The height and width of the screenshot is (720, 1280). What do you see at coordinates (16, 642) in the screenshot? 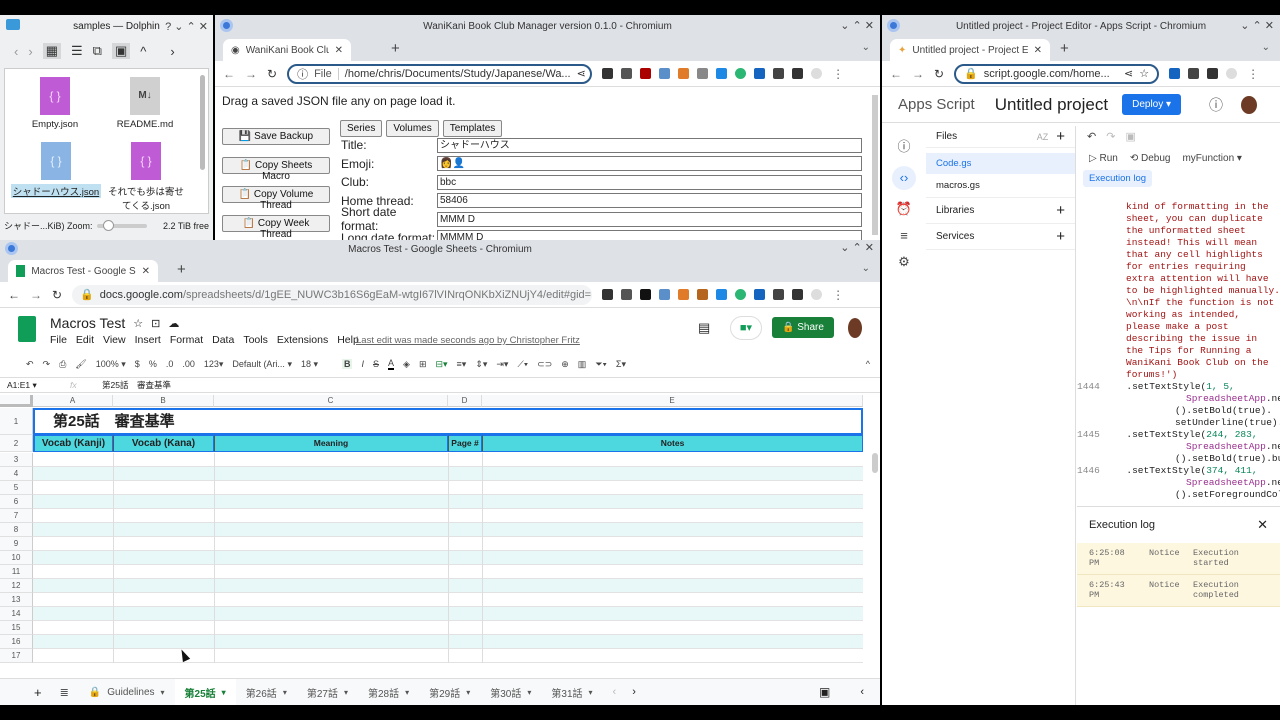
I see `row-header: 16` at bounding box center [16, 642].